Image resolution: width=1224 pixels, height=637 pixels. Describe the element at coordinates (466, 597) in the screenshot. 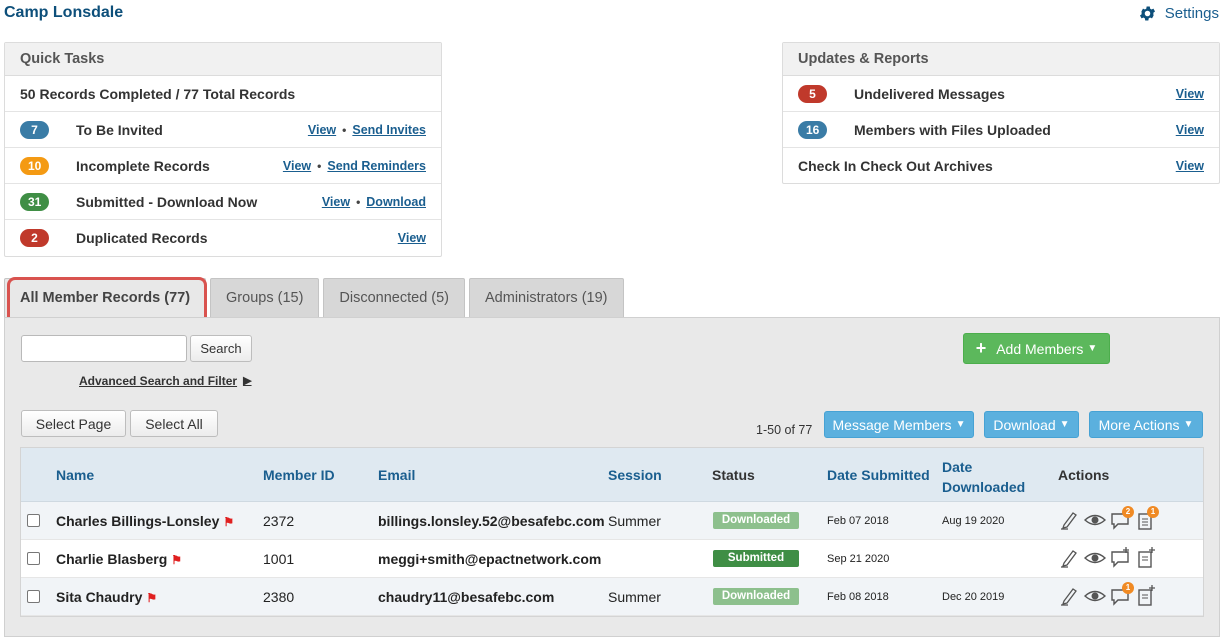

I see `member-email: chaudry11@besafebc.com` at that location.